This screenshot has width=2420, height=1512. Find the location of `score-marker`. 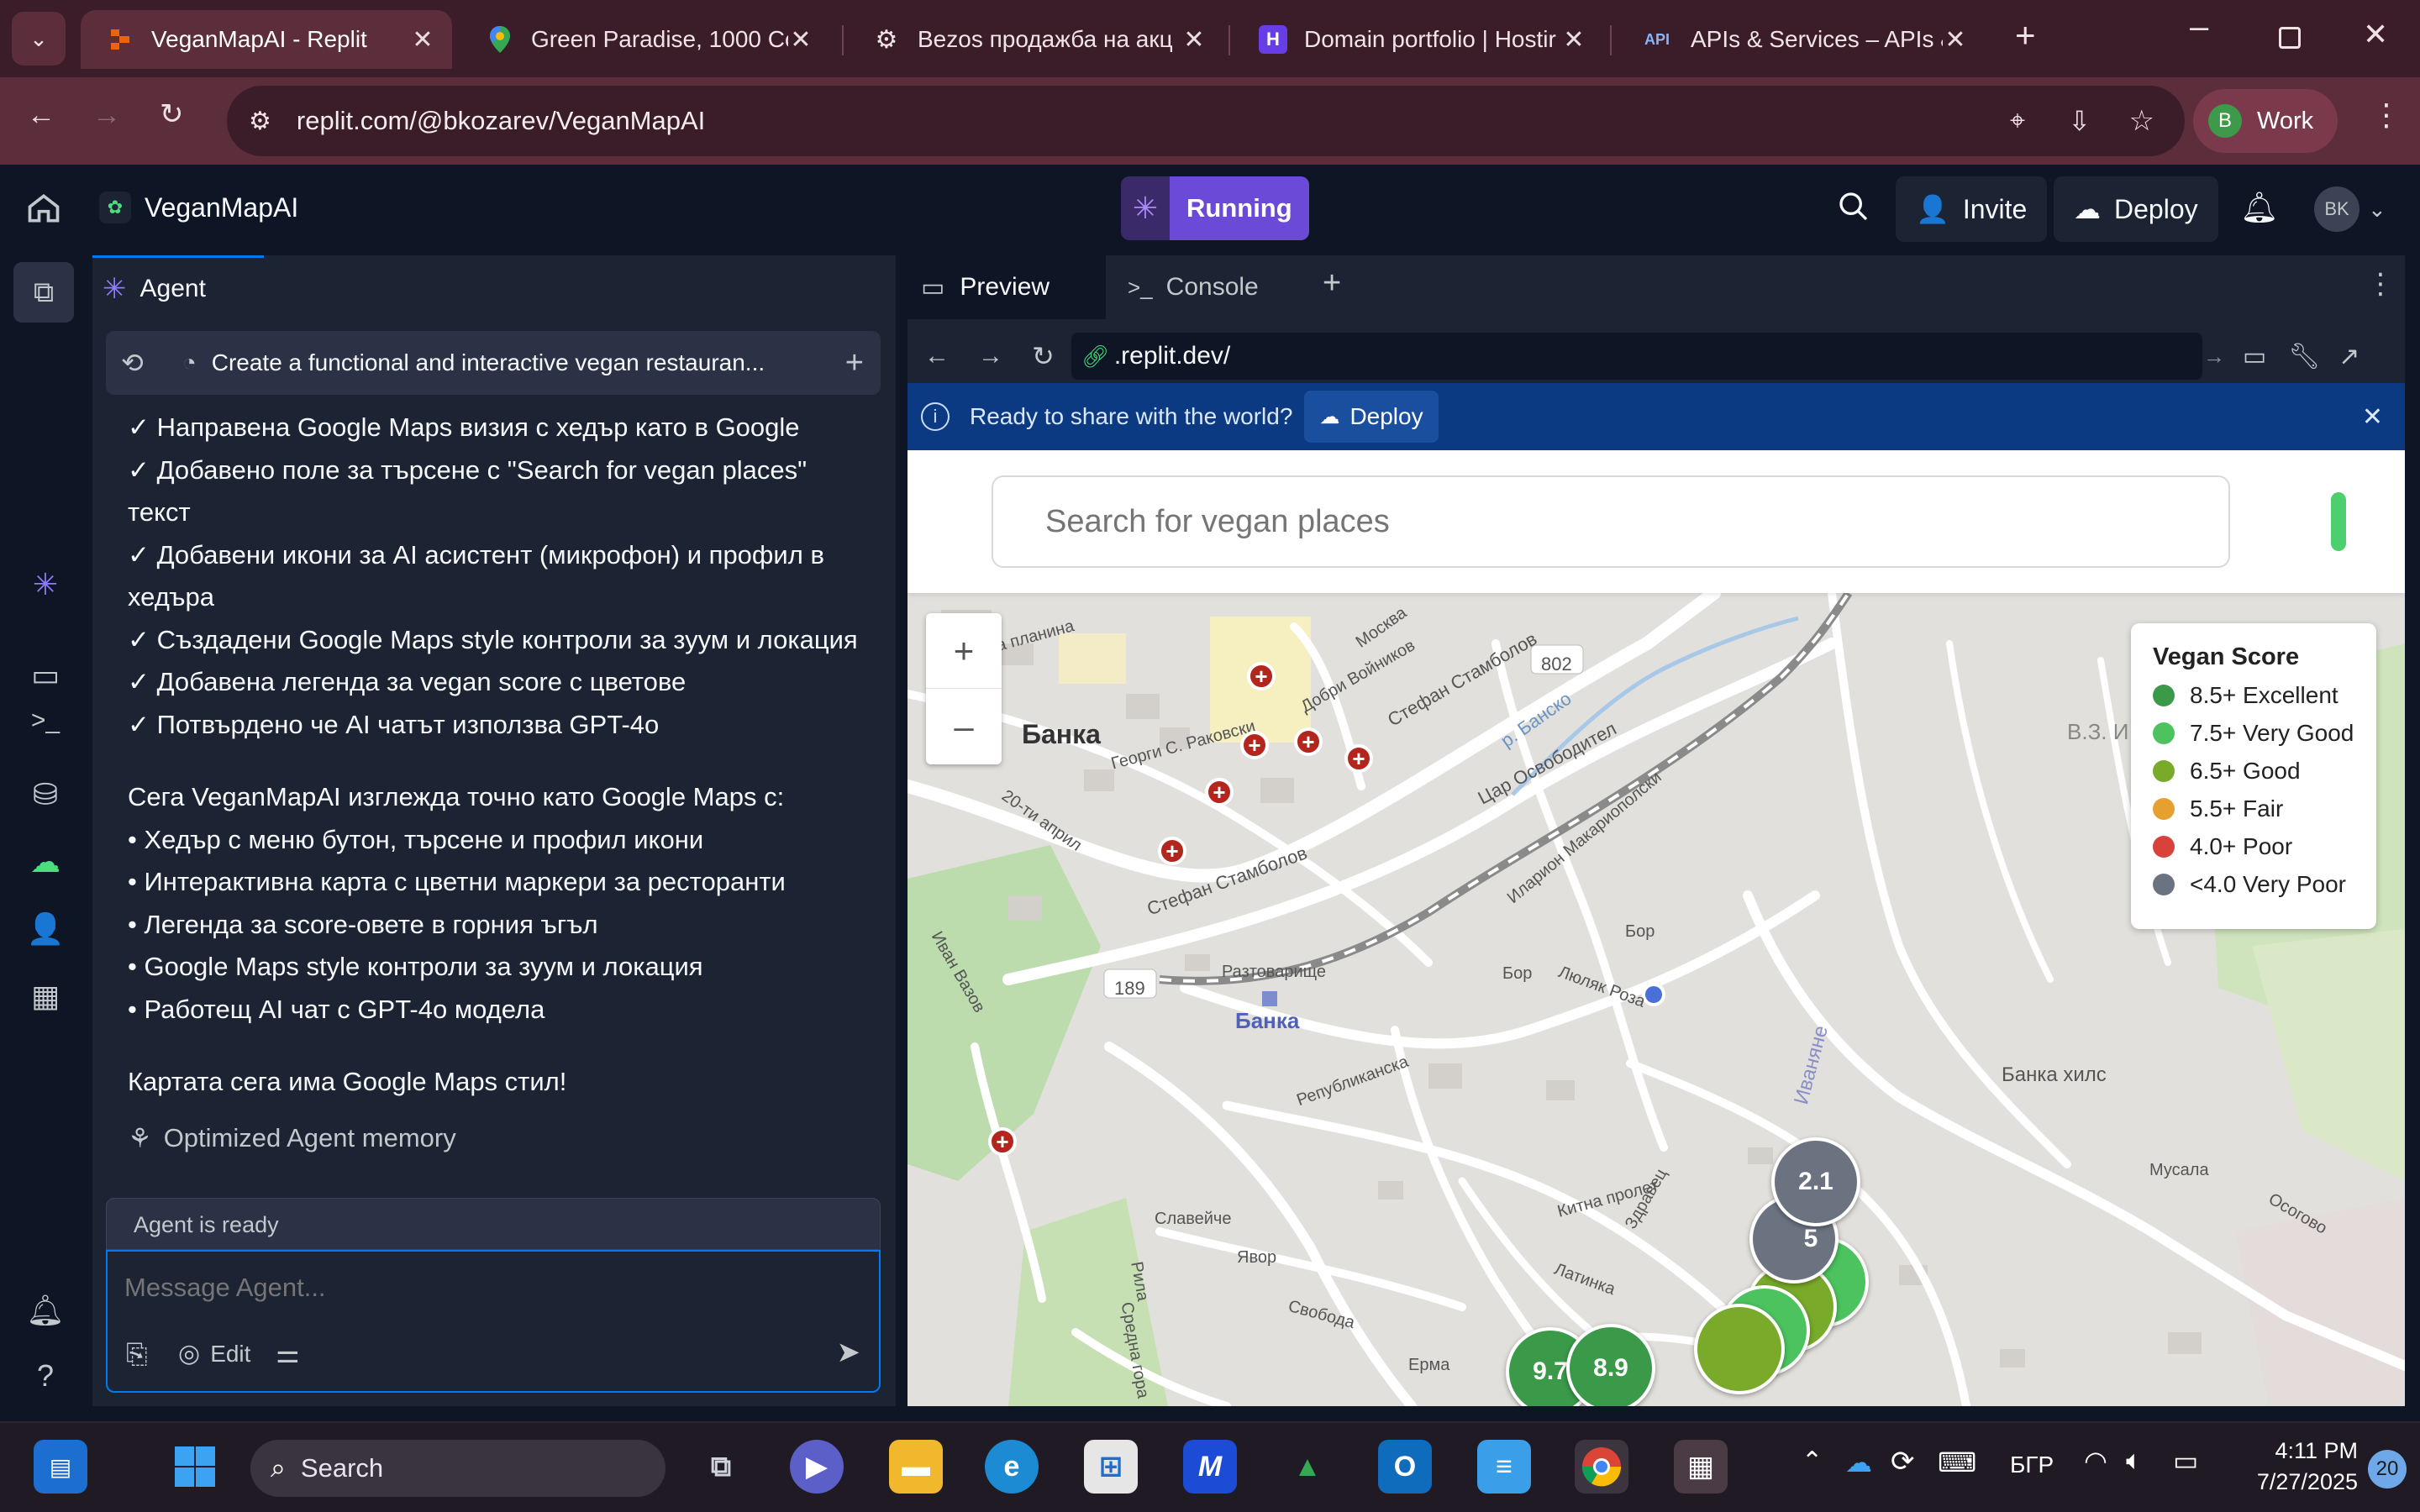

score-marker is located at coordinates (1740, 1349).